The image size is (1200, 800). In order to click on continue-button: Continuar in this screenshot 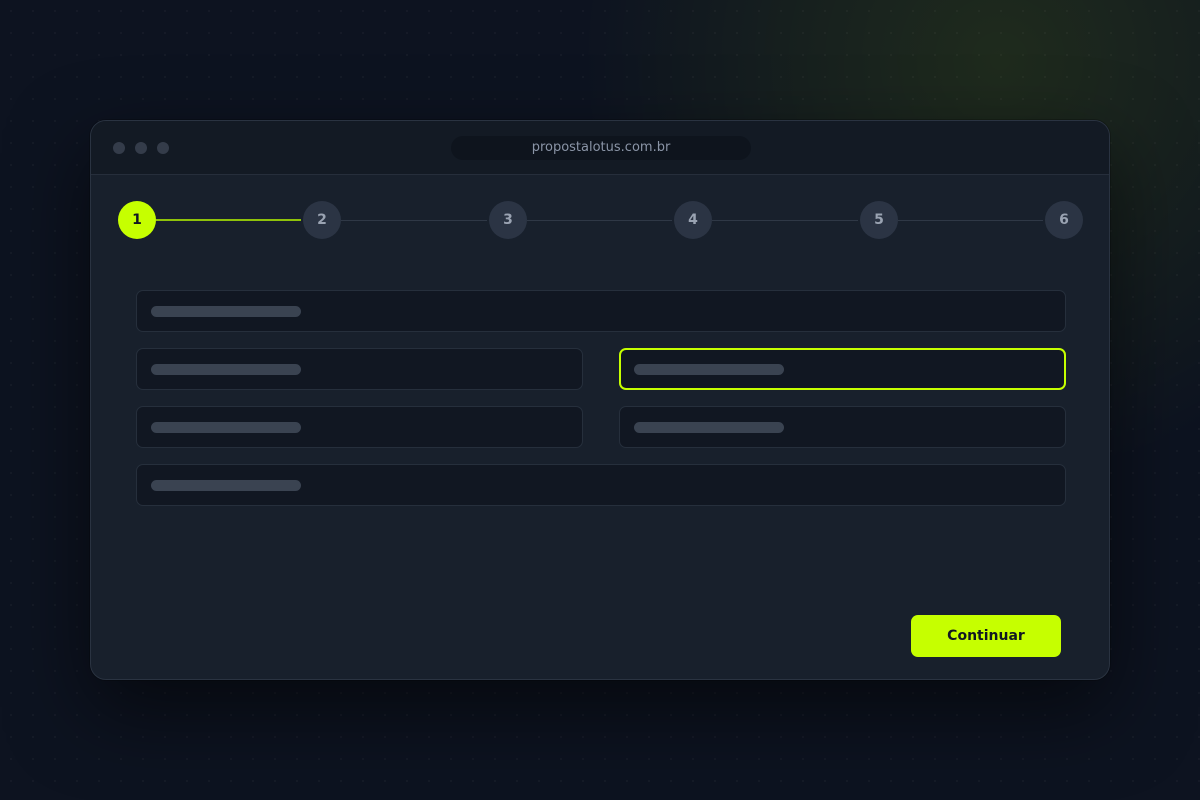, I will do `click(986, 636)`.